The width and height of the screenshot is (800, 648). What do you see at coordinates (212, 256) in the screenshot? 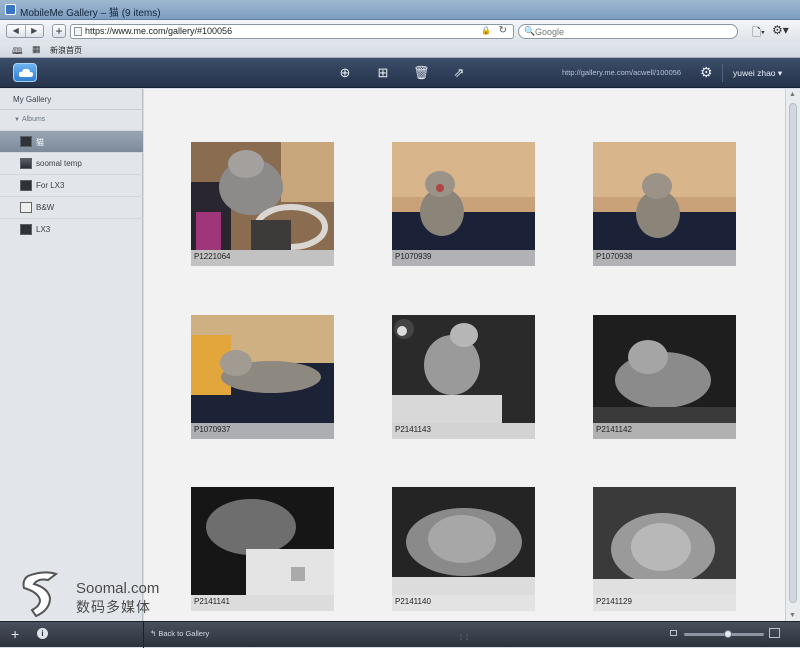
I see `photo-caption: P1221064` at bounding box center [212, 256].